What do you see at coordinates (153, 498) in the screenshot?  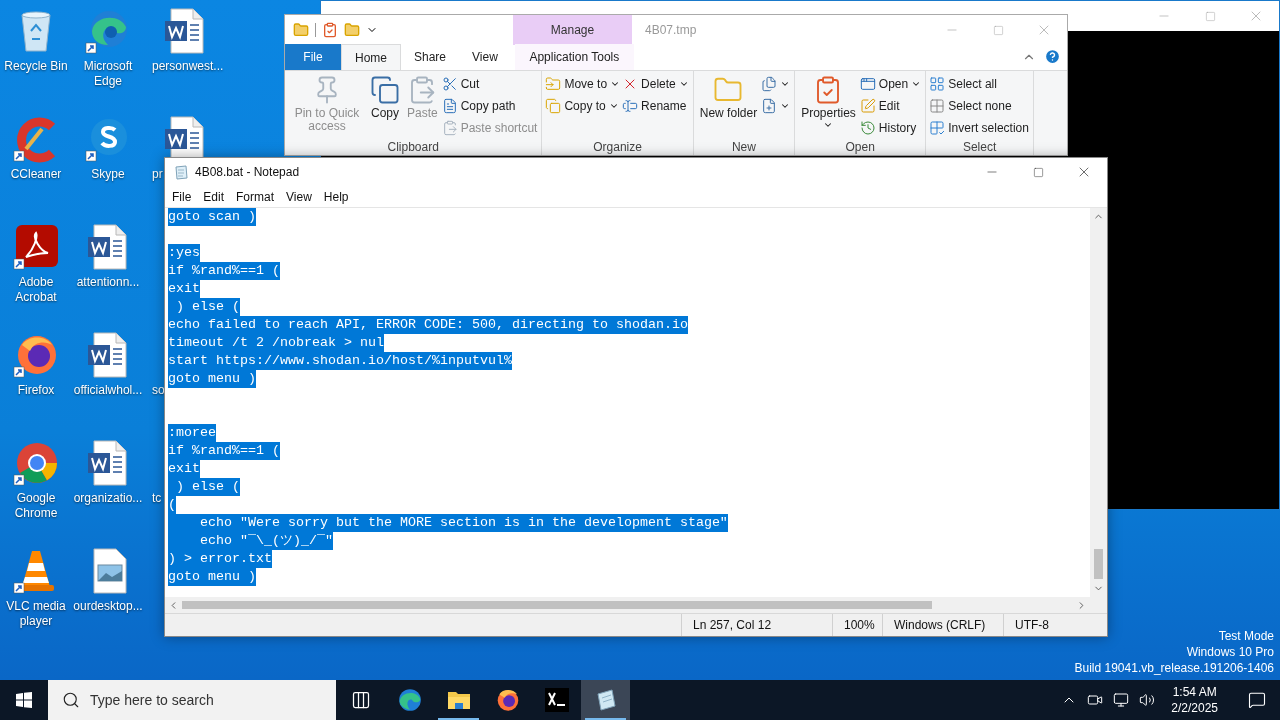 I see `desktop-icon-label: tc` at bounding box center [153, 498].